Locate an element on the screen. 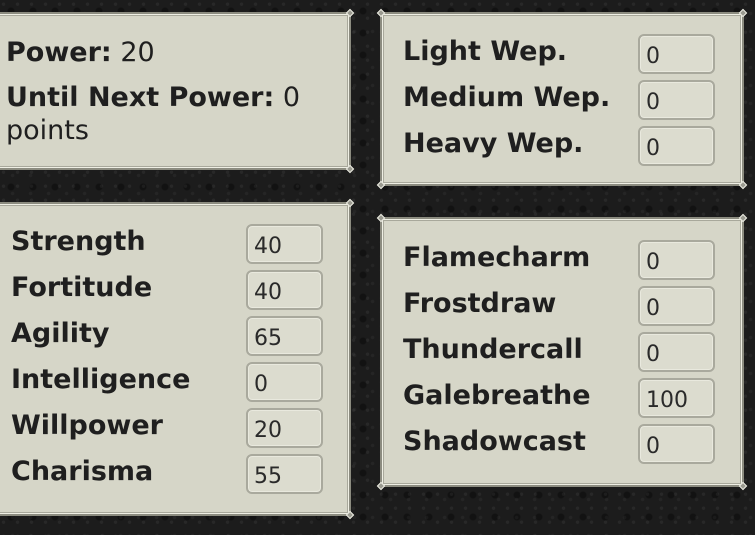 This screenshot has width=755, height=535. charisma-field: 55 is located at coordinates (284, 474).